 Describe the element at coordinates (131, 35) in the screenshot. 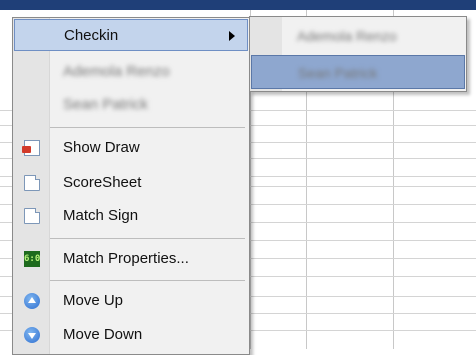

I see `menu-item-checkin: Checkin` at that location.